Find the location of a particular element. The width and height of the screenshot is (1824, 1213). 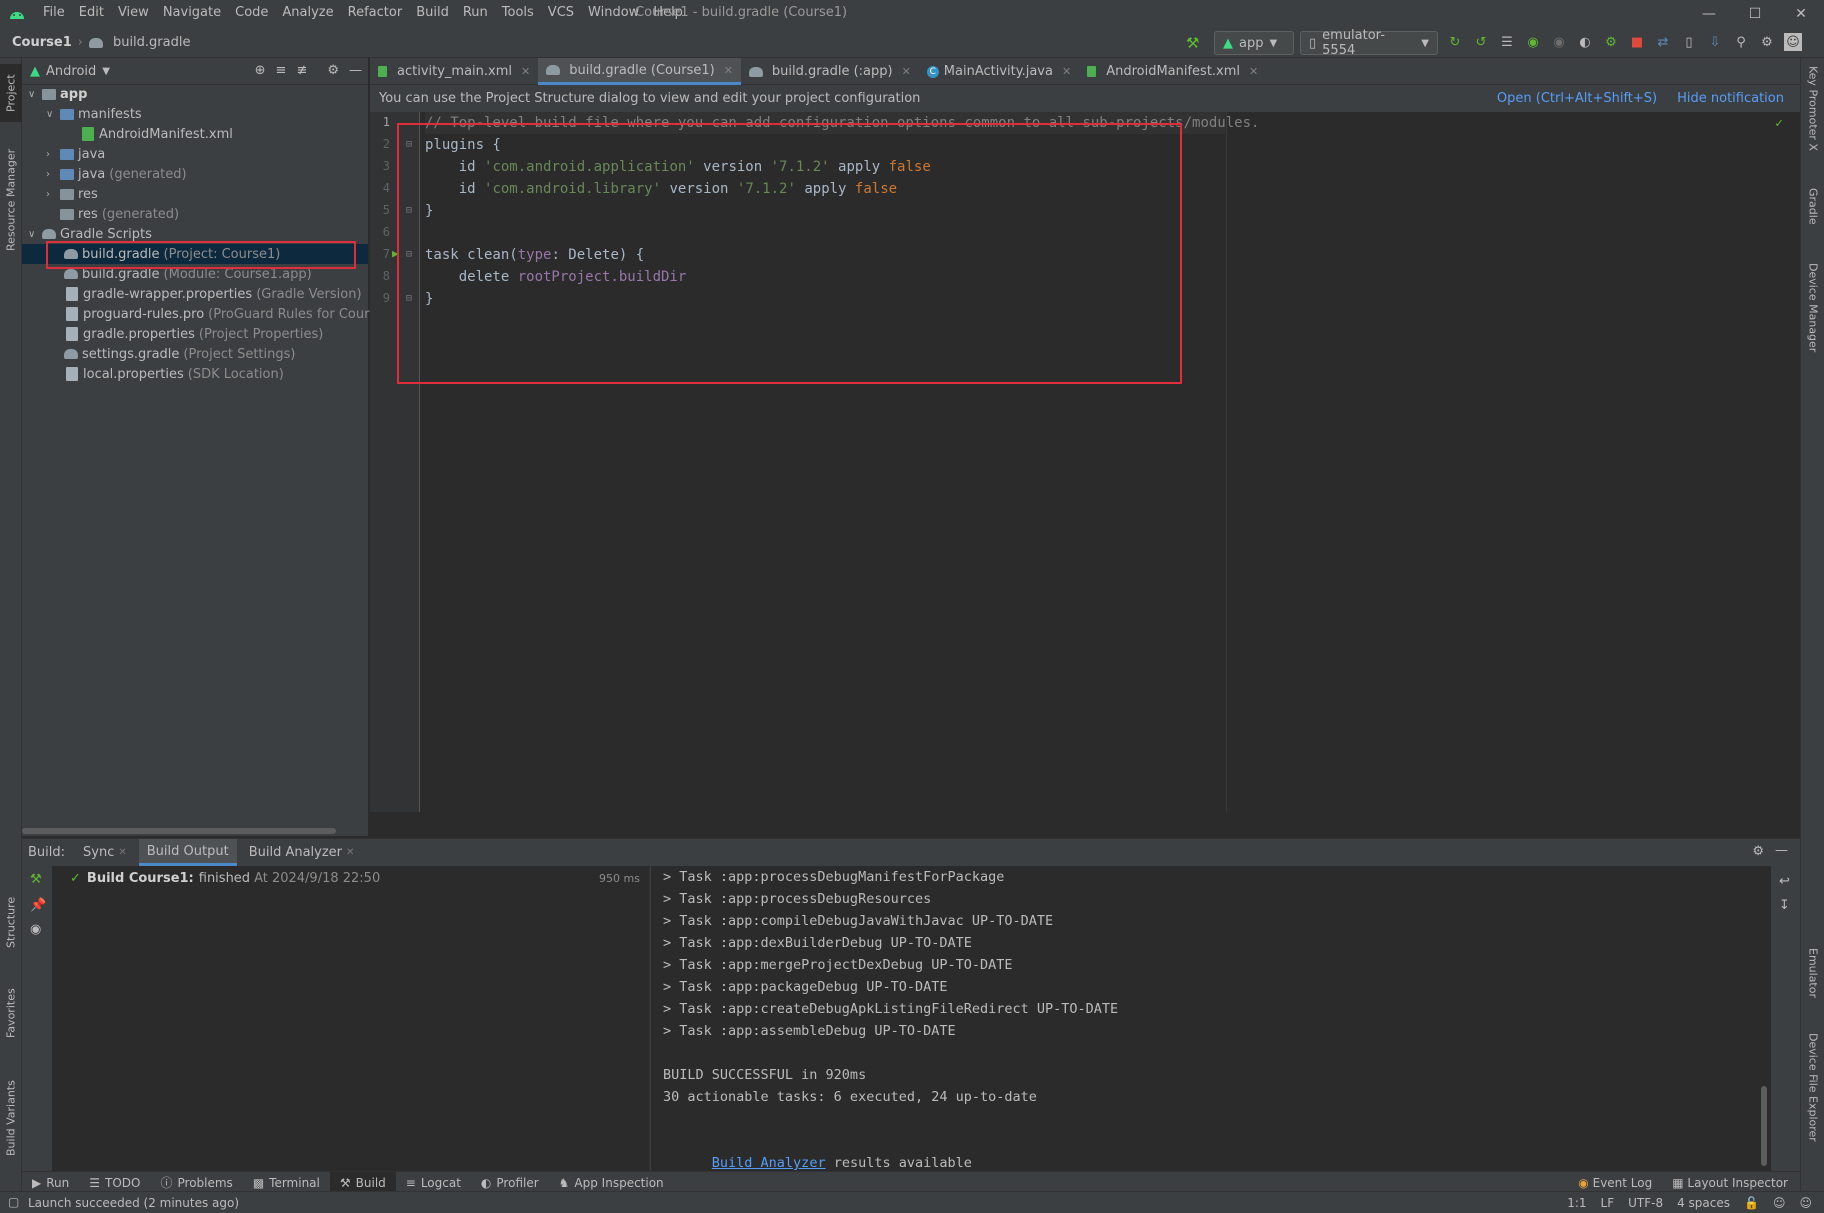

device-select: ▯ emulator-5554 ▼ is located at coordinates (1369, 43).